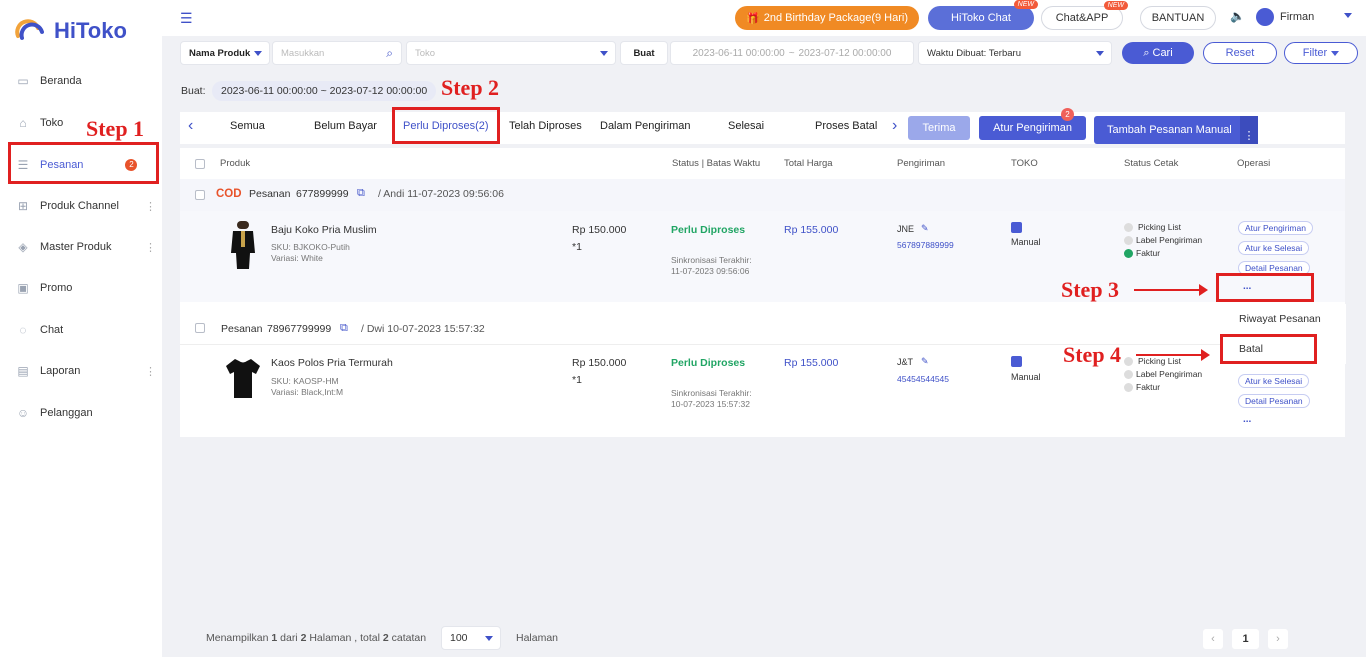  Describe the element at coordinates (441, 194) in the screenshot. I see `order-meta: / Andi 11-07-2023 09:56:06` at that location.